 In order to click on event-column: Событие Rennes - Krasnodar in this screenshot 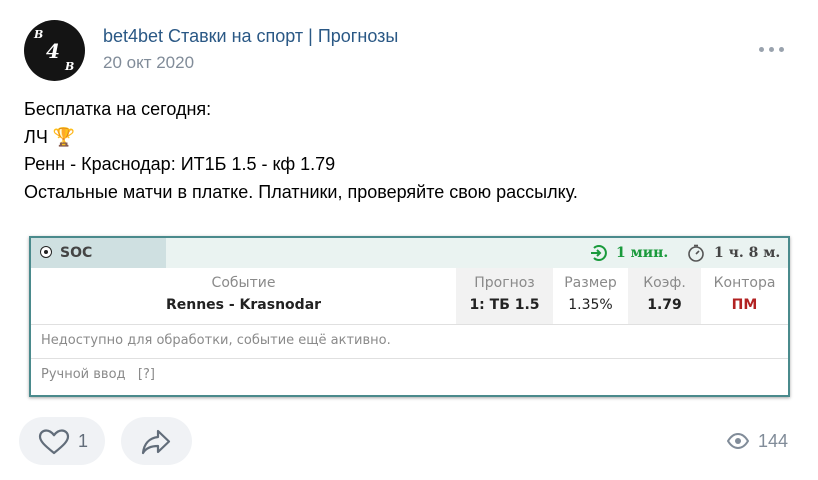, I will do `click(243, 296)`.